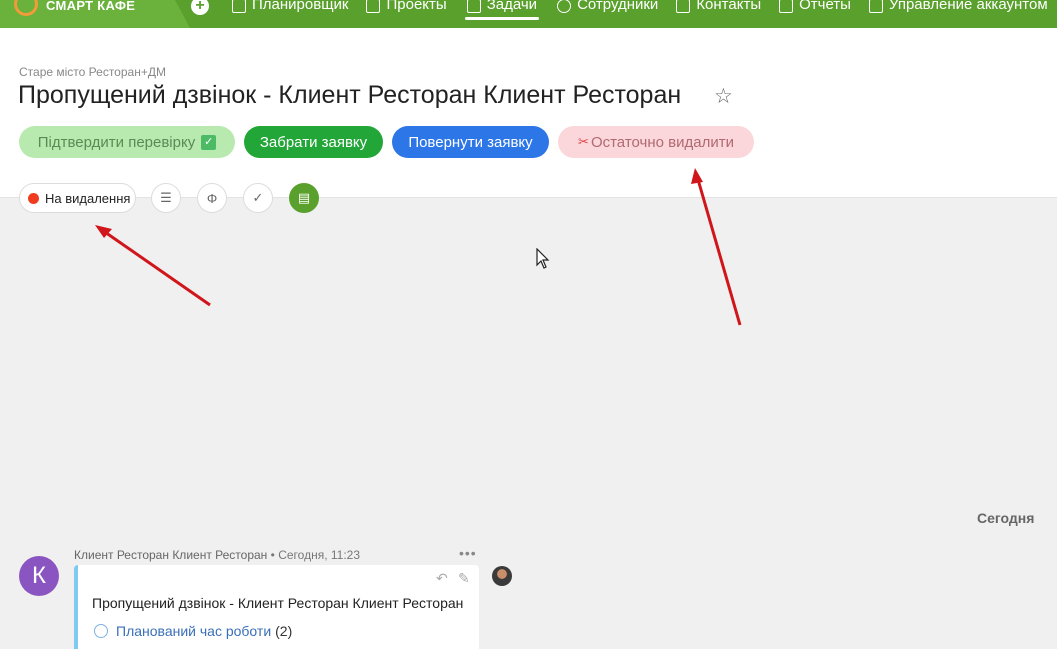 Image resolution: width=1057 pixels, height=649 pixels. What do you see at coordinates (26, 8) in the screenshot?
I see `logo-mark-icon` at bounding box center [26, 8].